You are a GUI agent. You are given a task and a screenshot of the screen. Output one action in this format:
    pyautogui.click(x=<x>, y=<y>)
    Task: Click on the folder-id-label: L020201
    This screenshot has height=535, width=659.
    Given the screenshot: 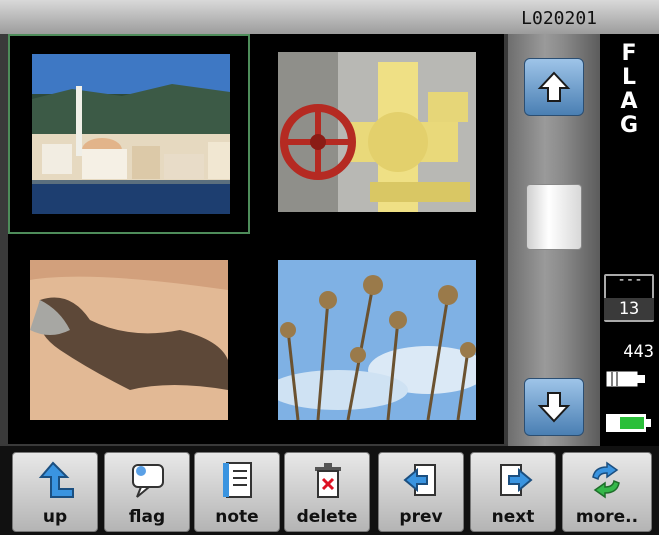 What is the action you would take?
    pyautogui.click(x=559, y=18)
    